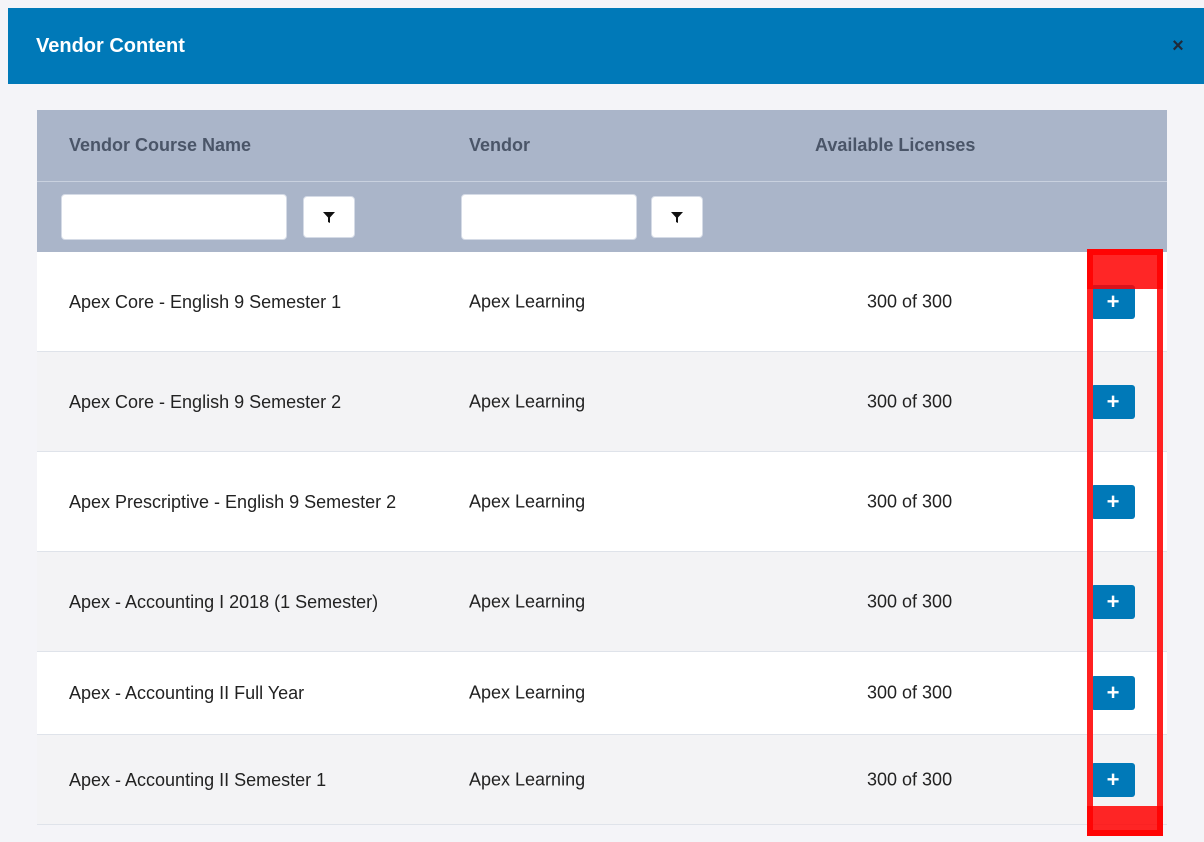 This screenshot has height=842, width=1204. What do you see at coordinates (198, 779) in the screenshot?
I see `course-name-cell: Apex - Accounting II Semester 1` at bounding box center [198, 779].